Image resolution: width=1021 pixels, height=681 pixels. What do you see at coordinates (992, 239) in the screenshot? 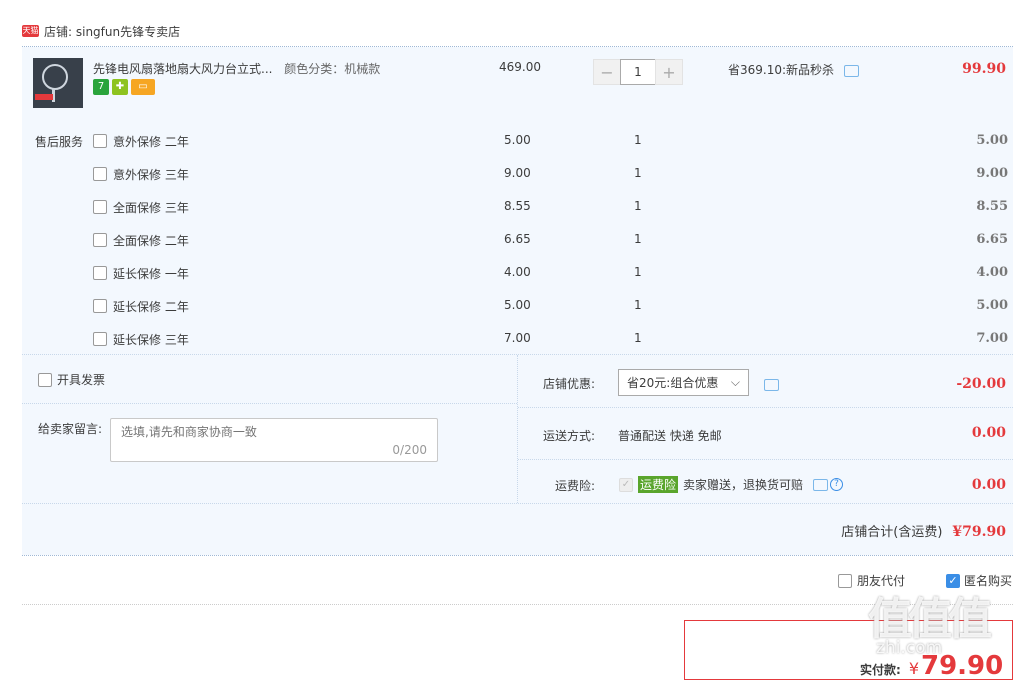
I see `service-total: 6.65` at bounding box center [992, 239].